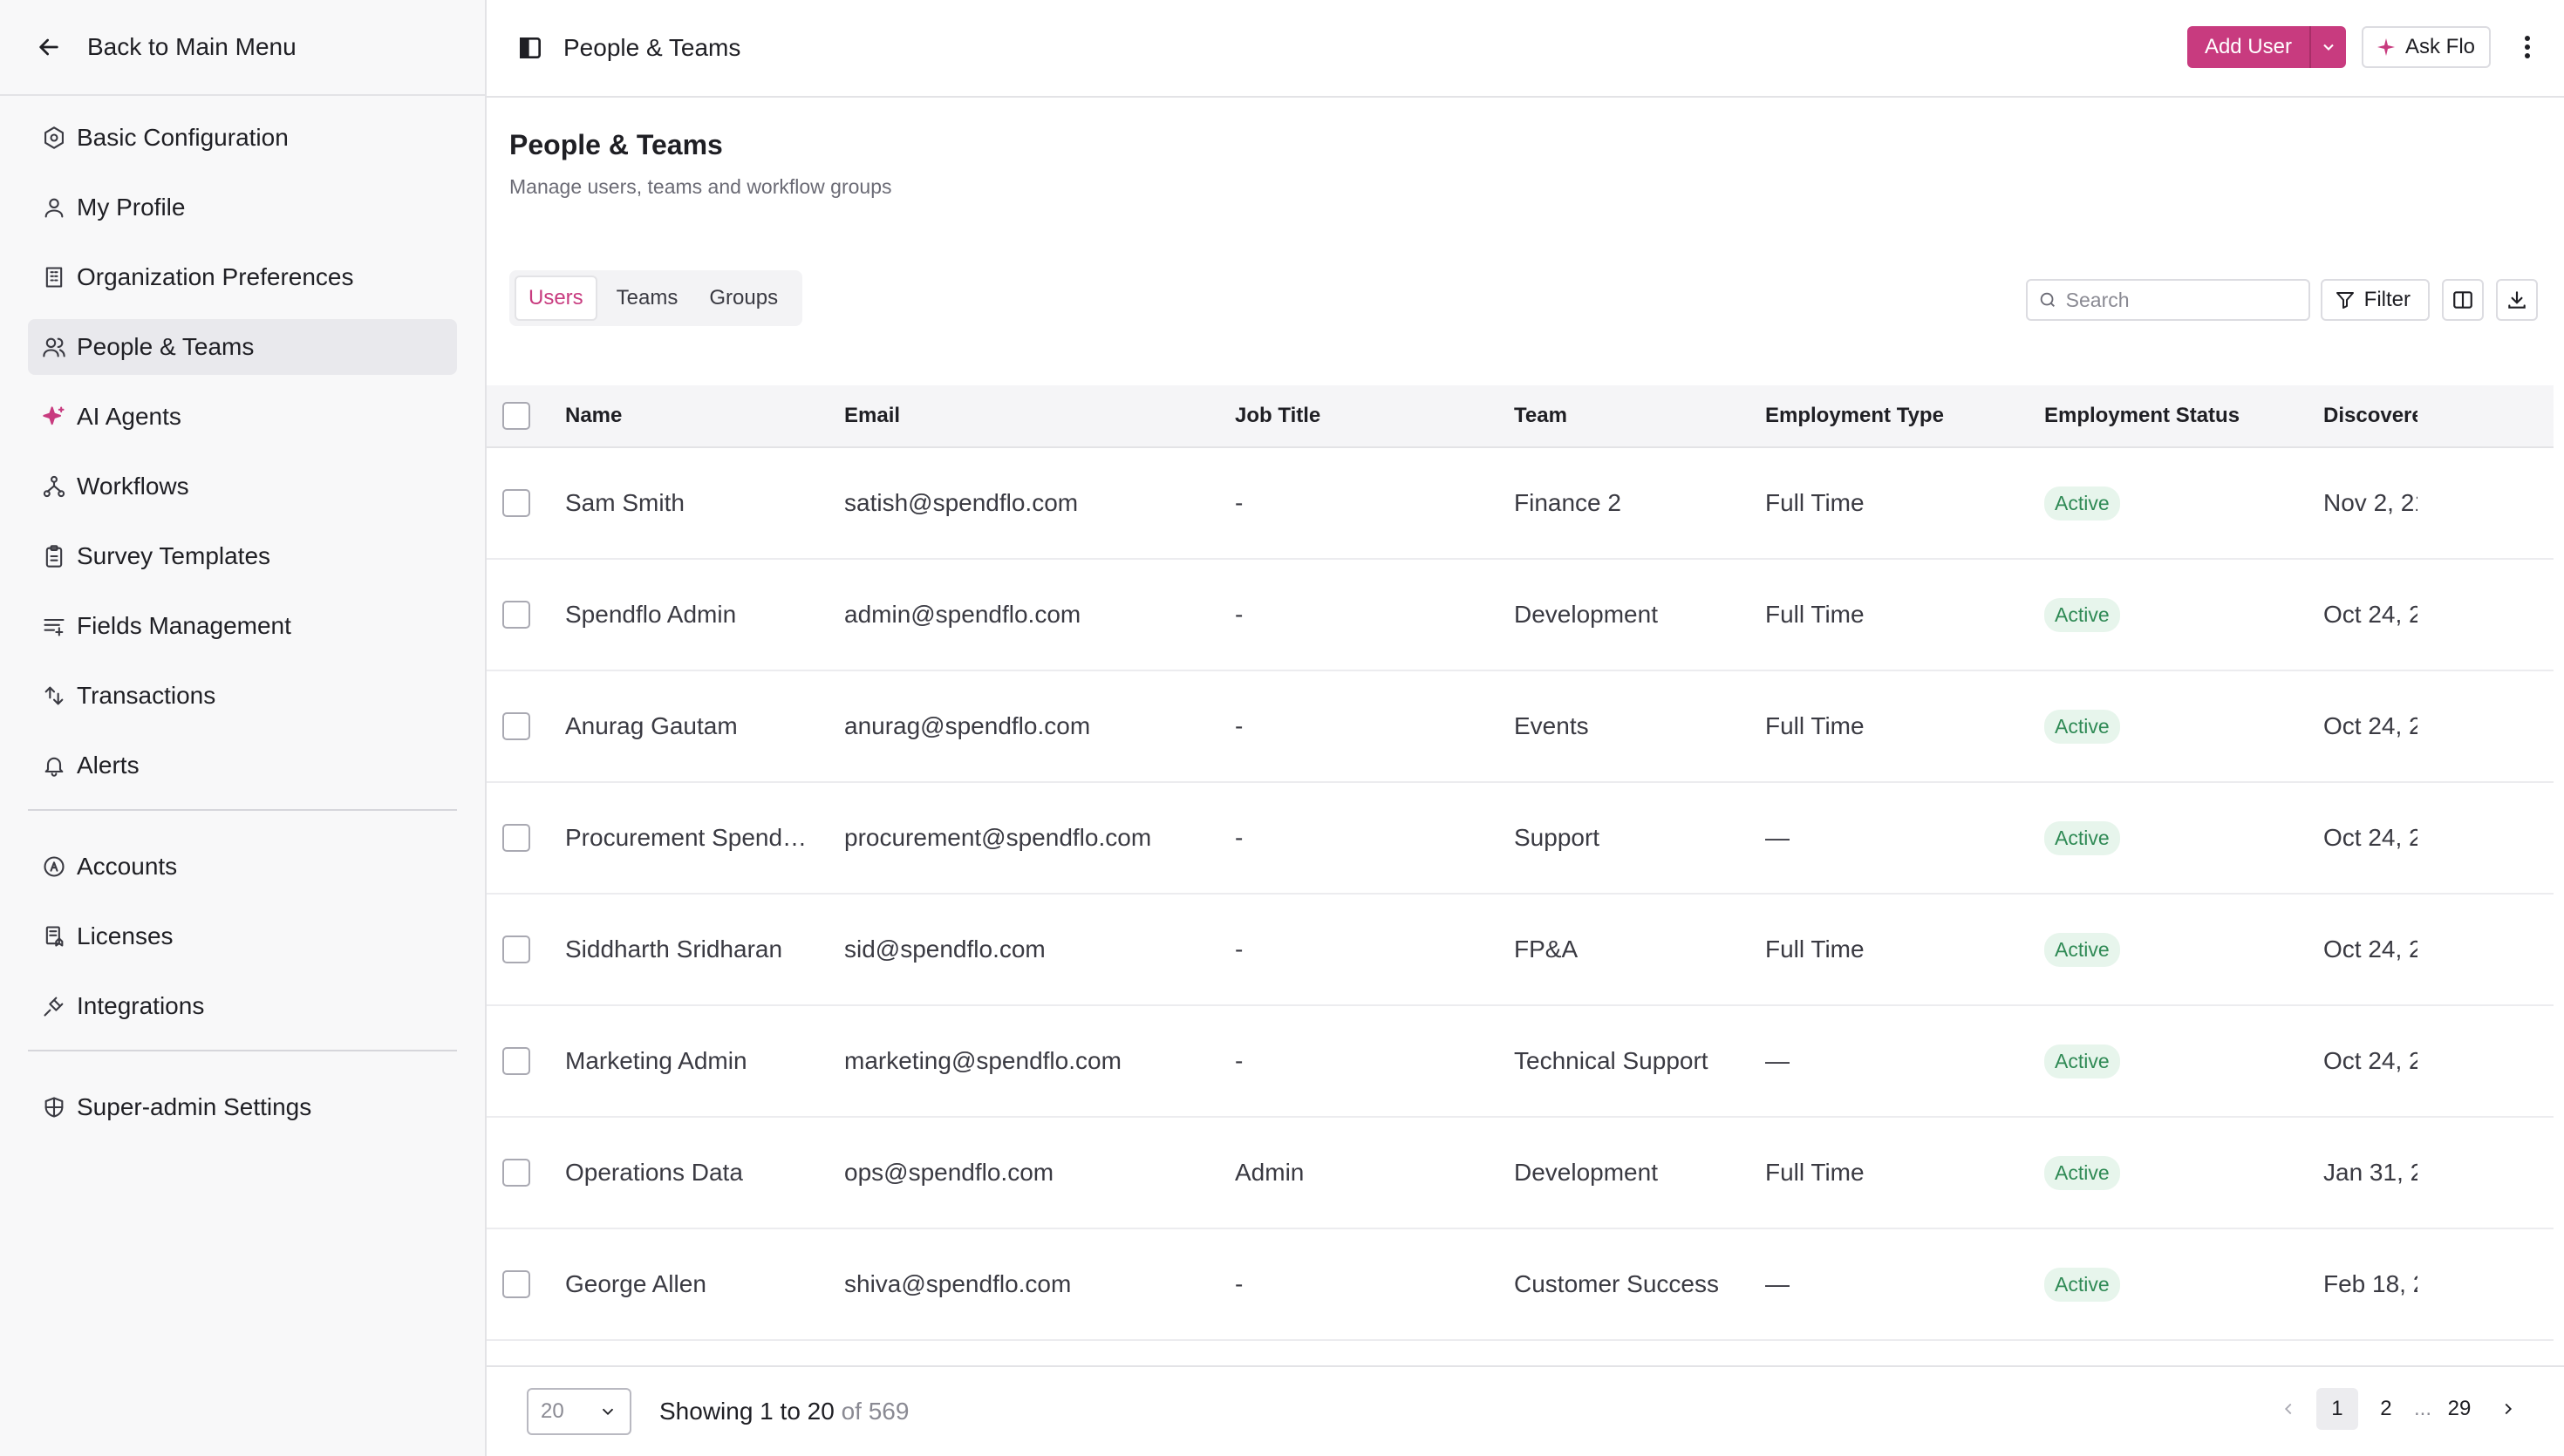  I want to click on add-user-button: Add User, so click(2248, 47).